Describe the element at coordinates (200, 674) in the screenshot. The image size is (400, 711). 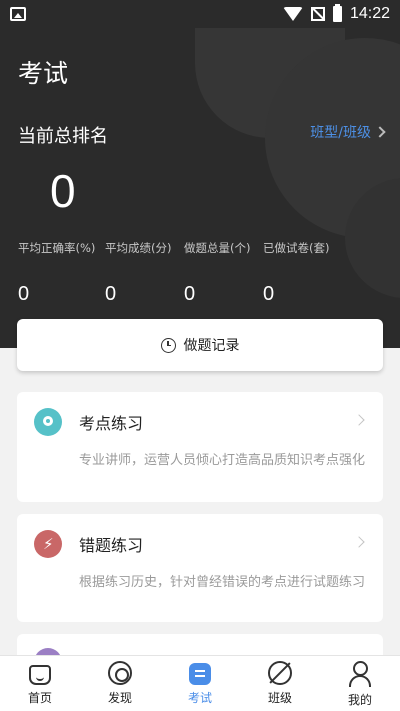
I see `exam-icon` at that location.